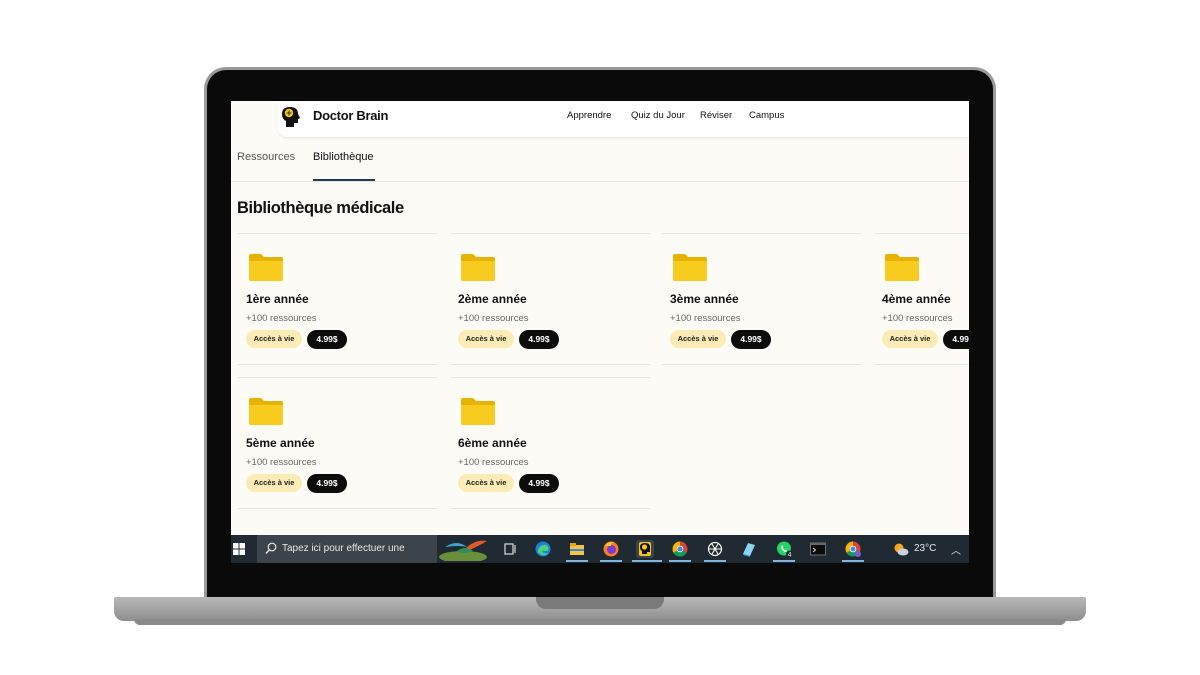 This screenshot has width=1200, height=675. Describe the element at coordinates (271, 548) in the screenshot. I see `search-icon` at that location.